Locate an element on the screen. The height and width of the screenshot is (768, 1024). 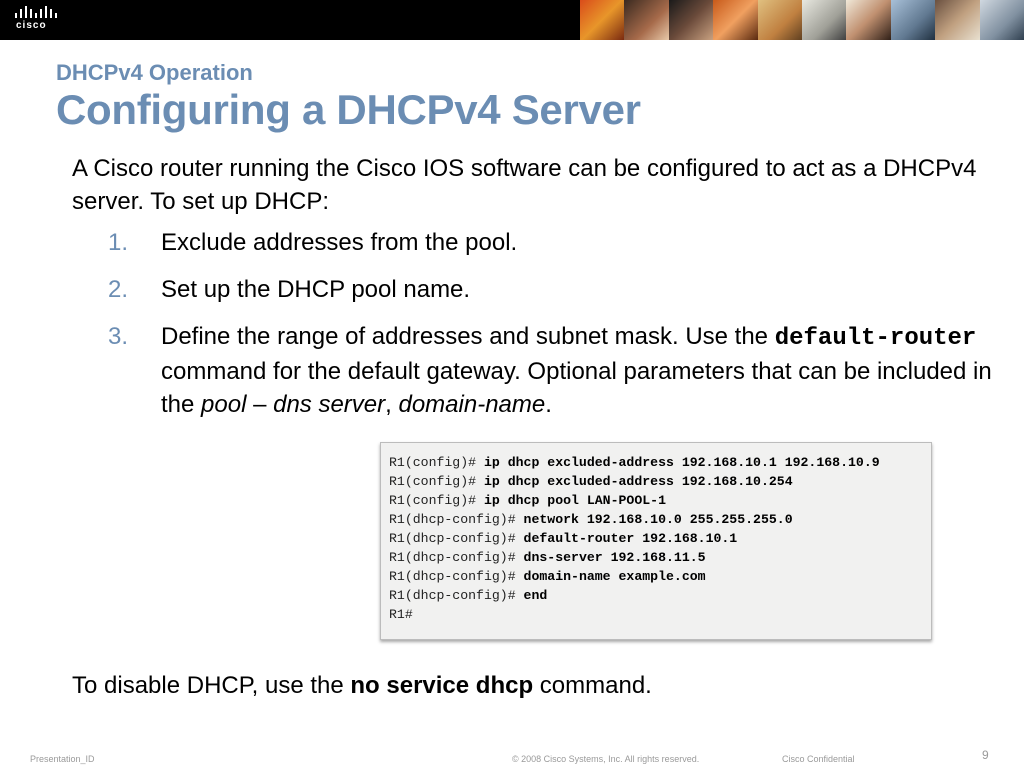
cli-command: dns-server 192.168.11.5 is located at coordinates (614, 557).